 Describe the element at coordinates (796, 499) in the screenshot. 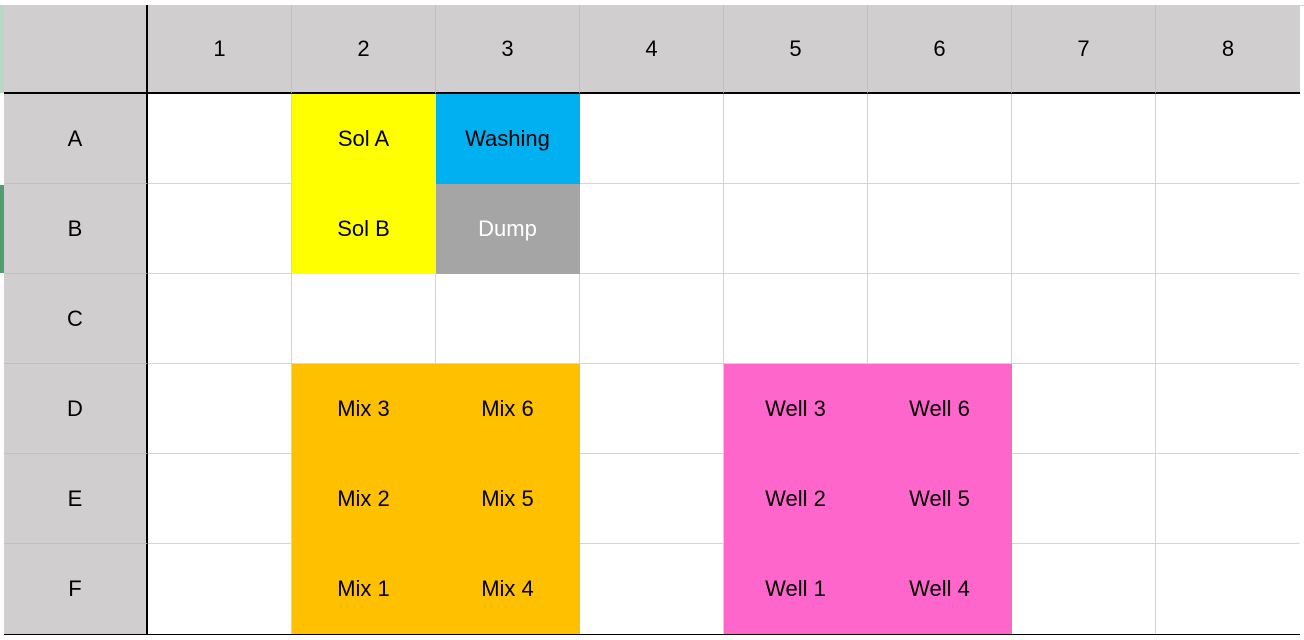

I see `cell-E5: Well 2` at that location.